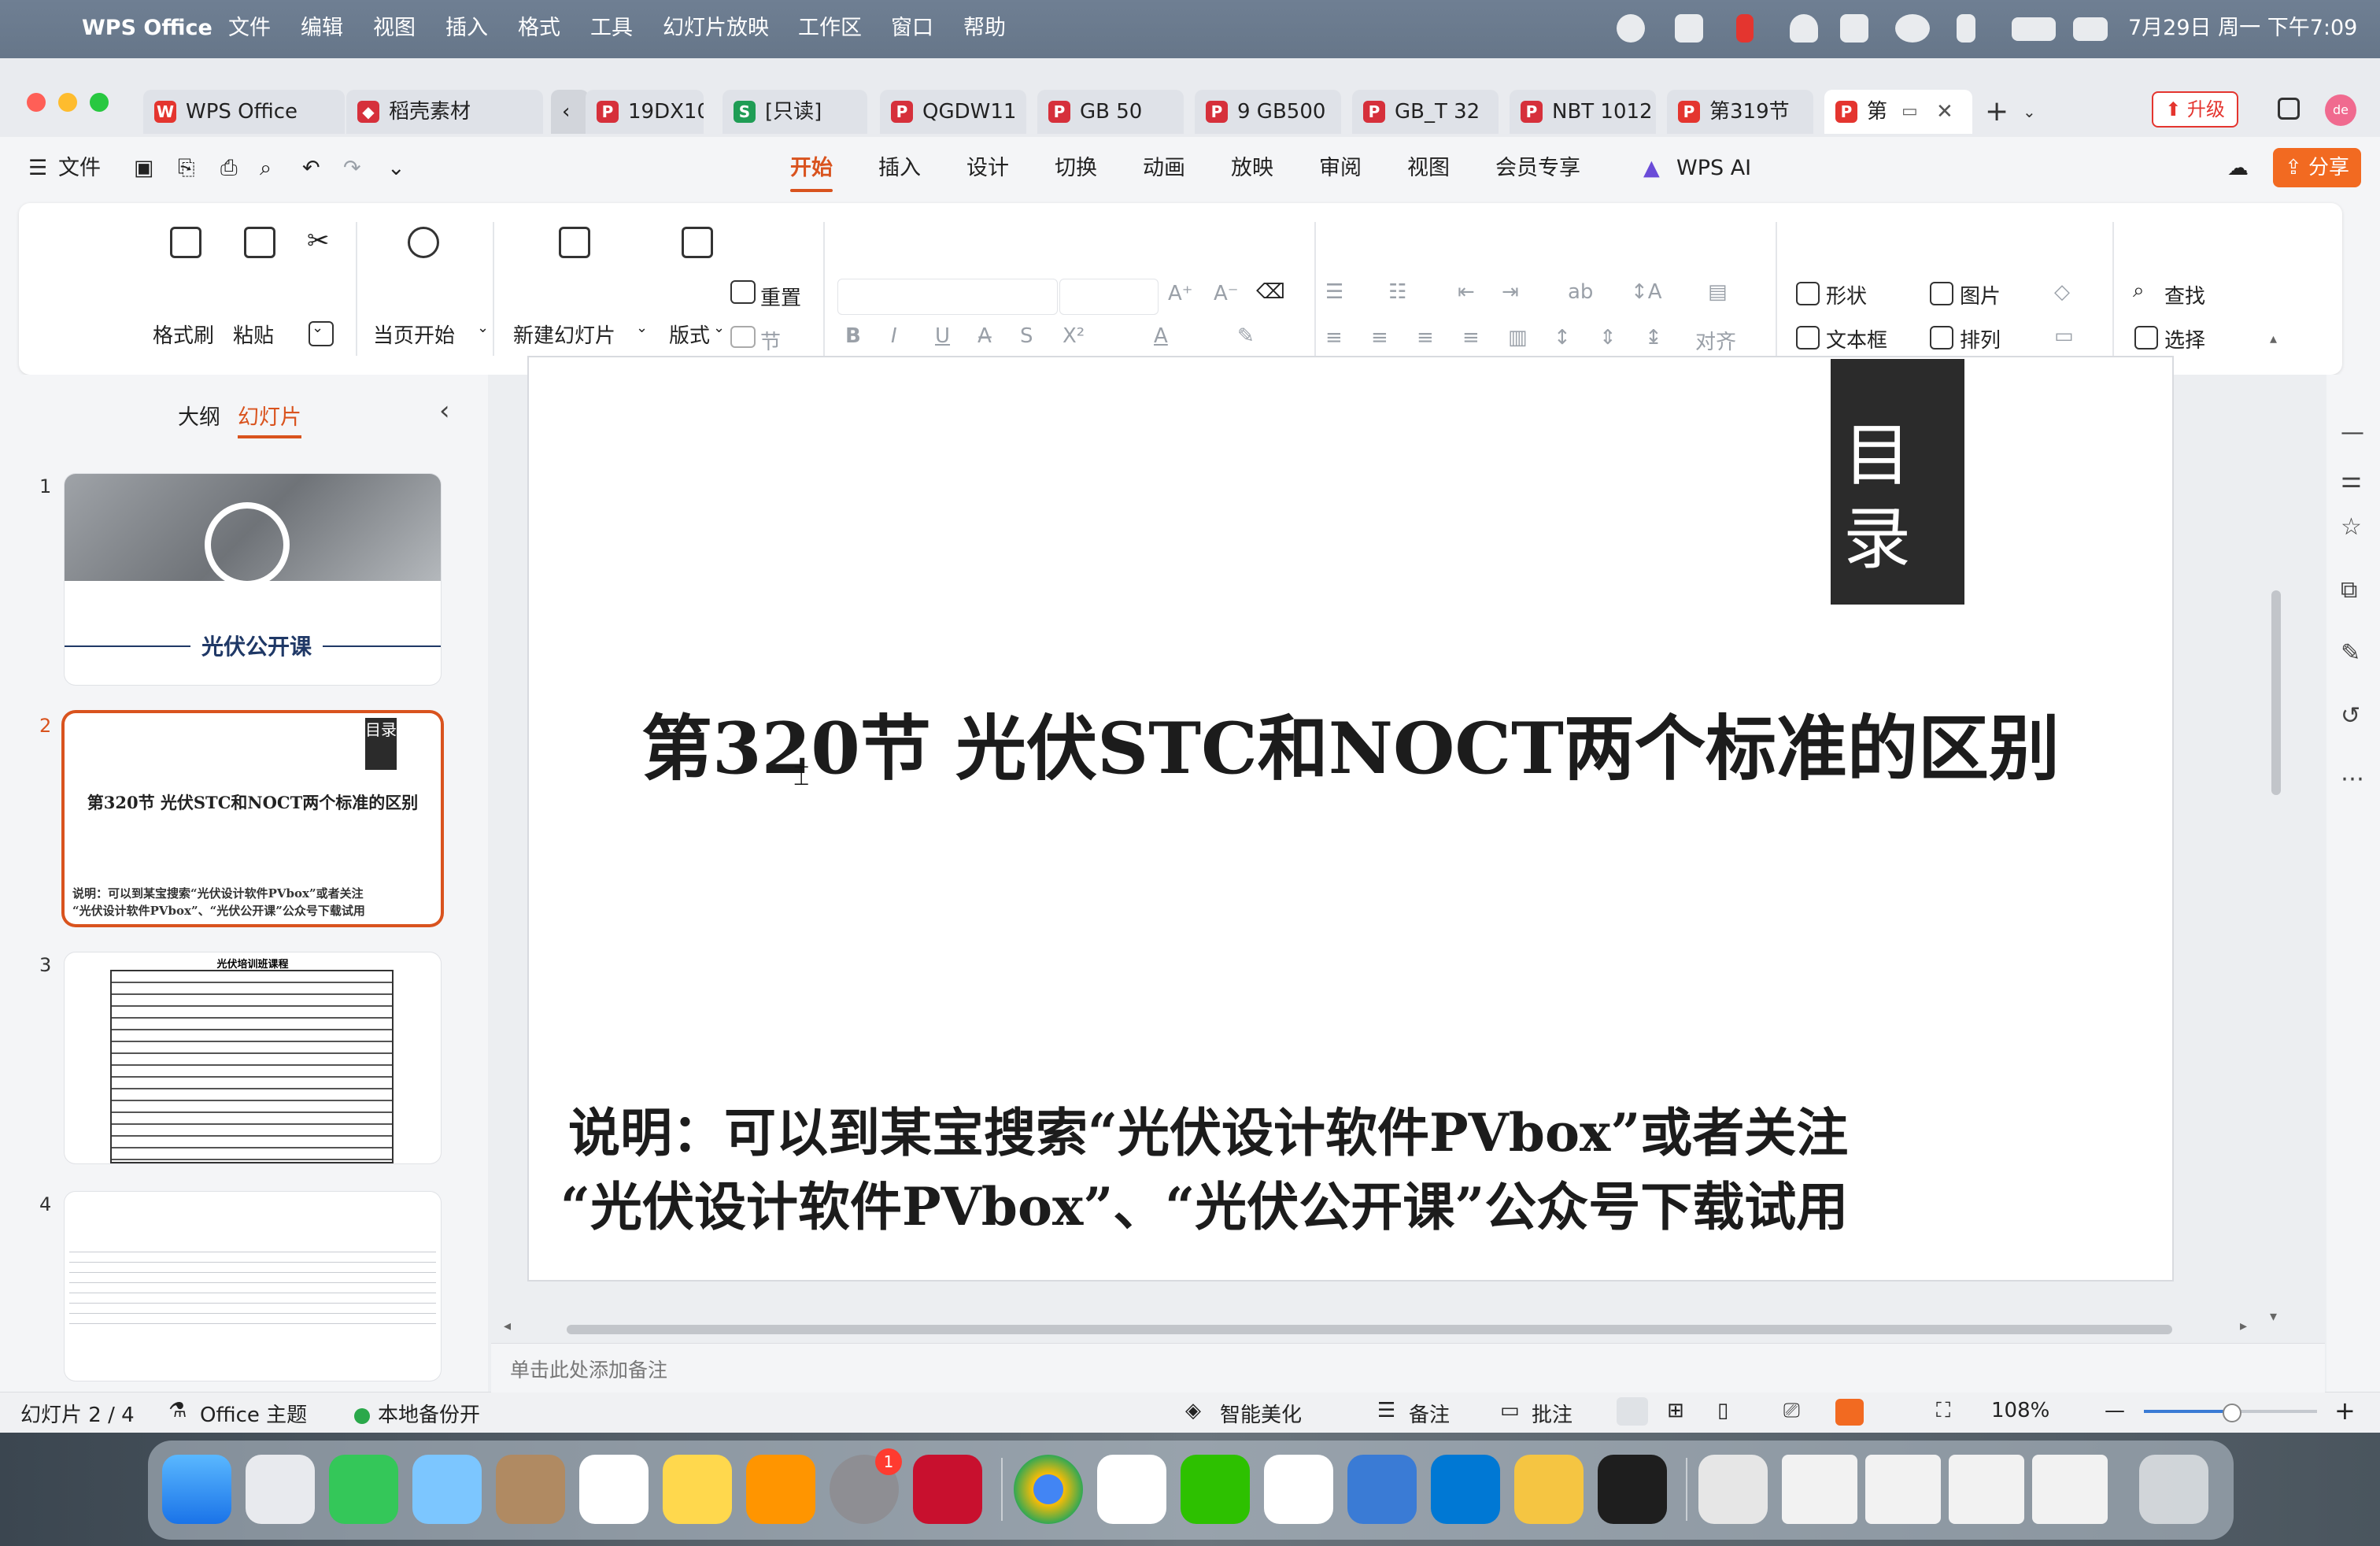 This screenshot has width=2380, height=1546. I want to click on slide-thumb-3: 光伏培训班课程, so click(253, 1057).